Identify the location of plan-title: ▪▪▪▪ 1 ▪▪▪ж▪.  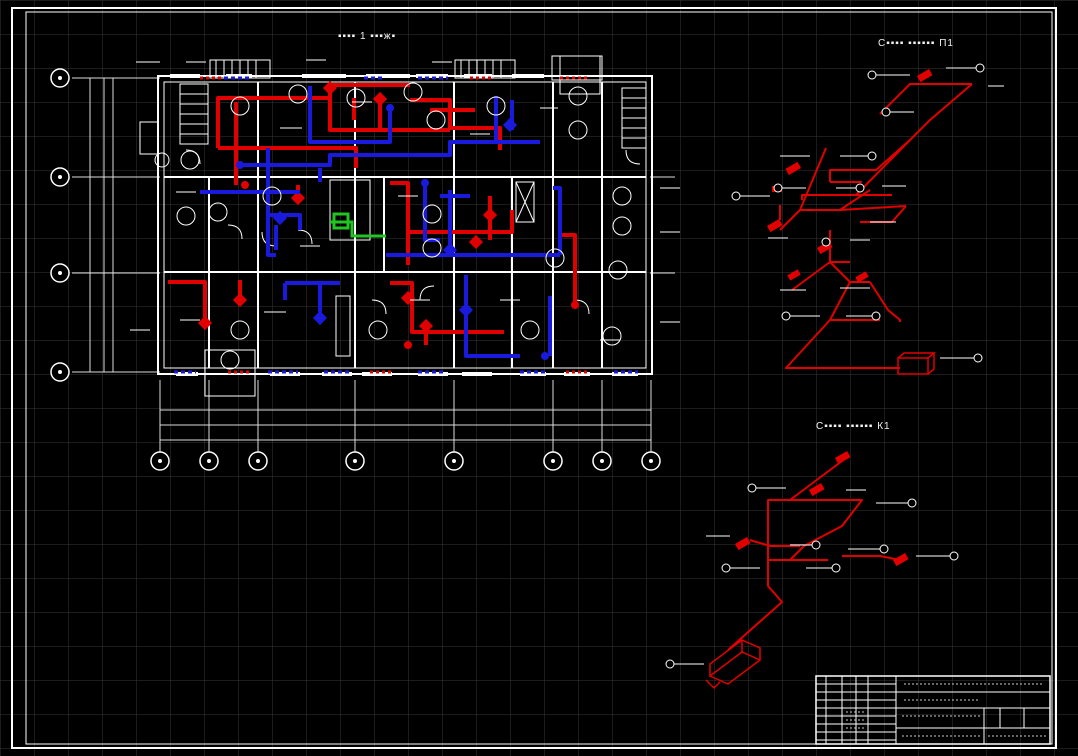
(367, 36).